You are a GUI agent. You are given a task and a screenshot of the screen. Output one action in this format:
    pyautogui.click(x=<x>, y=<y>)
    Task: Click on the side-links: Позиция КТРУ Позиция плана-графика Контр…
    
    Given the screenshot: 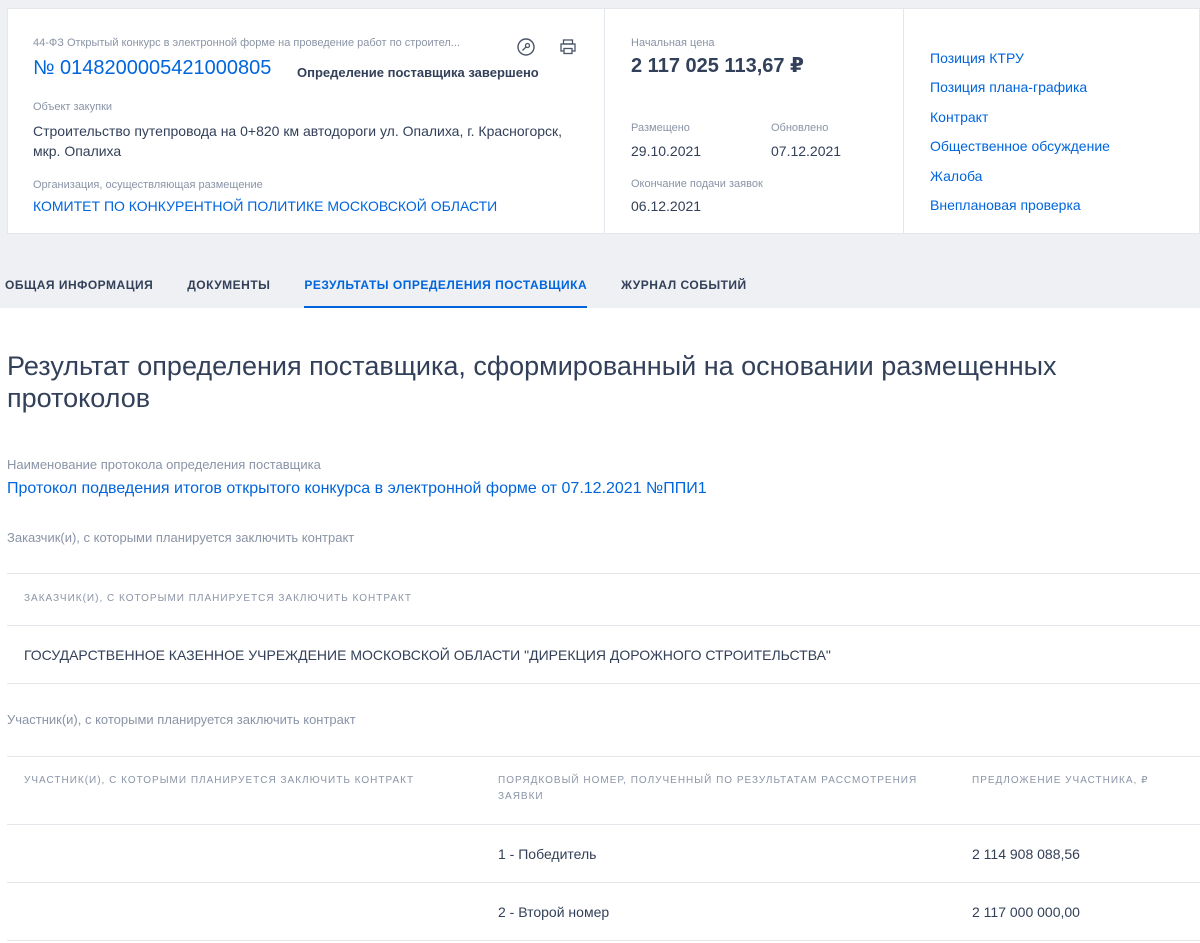 What is the action you would take?
    pyautogui.click(x=1020, y=137)
    